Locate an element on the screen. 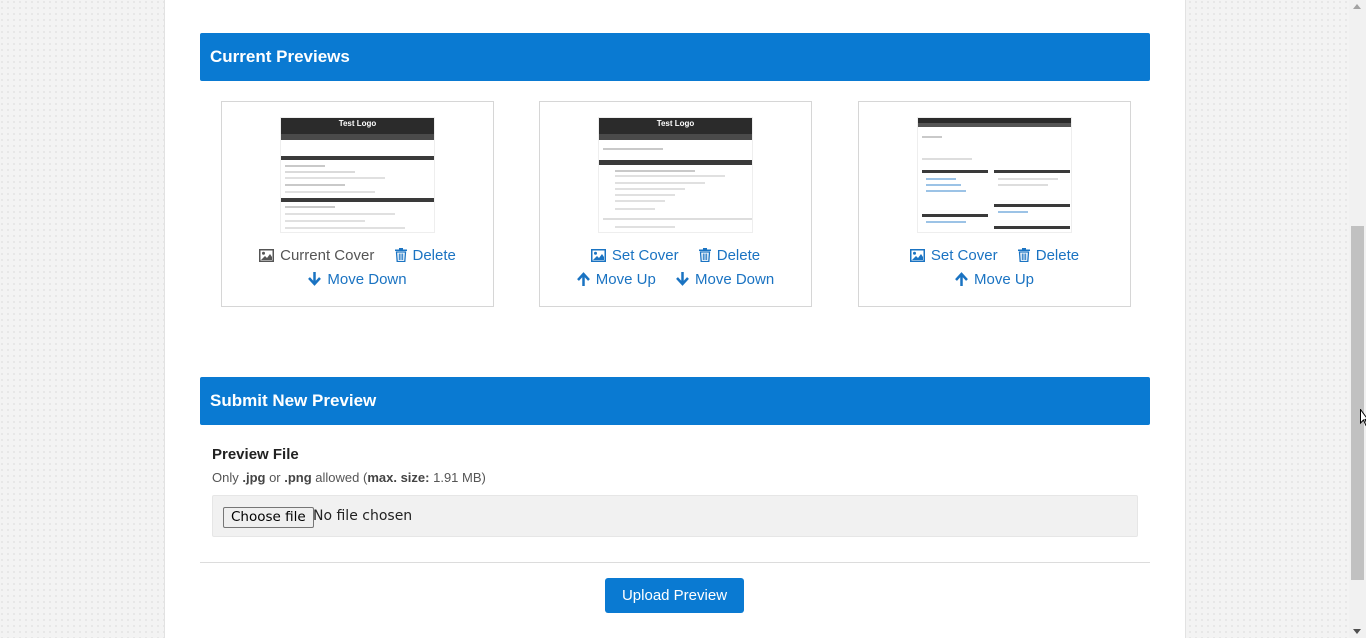 The height and width of the screenshot is (638, 1366). submit-preview-title: Submit New Preview is located at coordinates (293, 400).